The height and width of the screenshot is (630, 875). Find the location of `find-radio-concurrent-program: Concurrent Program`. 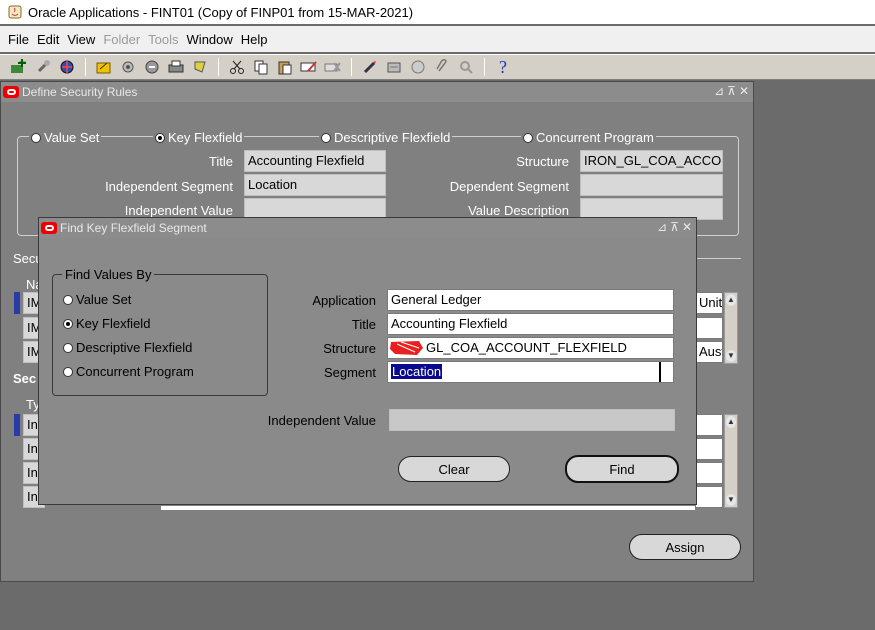

find-radio-concurrent-program: Concurrent Program is located at coordinates (128, 371).